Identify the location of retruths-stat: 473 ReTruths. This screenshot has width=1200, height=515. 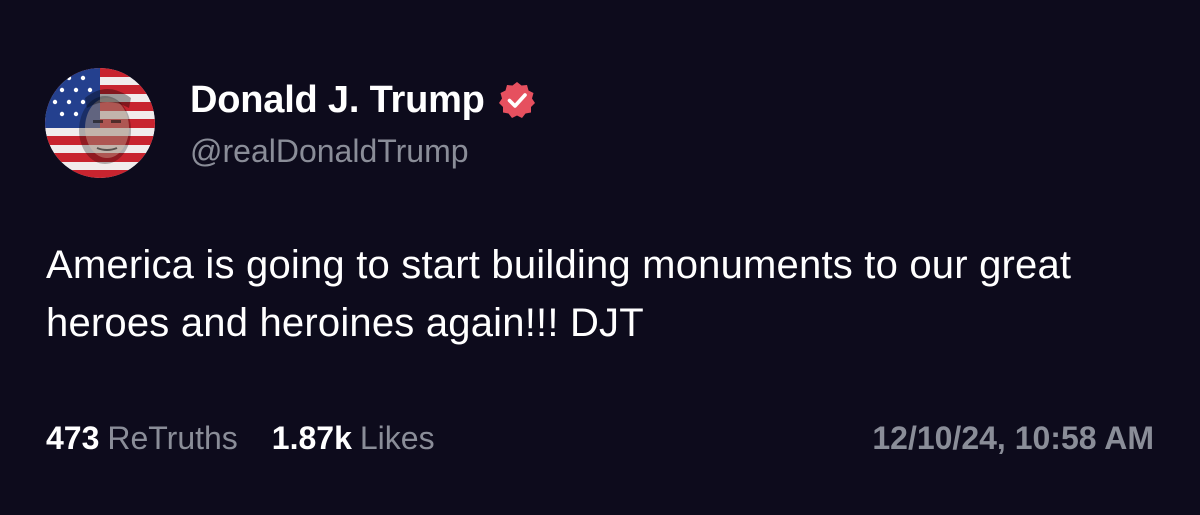
(142, 438).